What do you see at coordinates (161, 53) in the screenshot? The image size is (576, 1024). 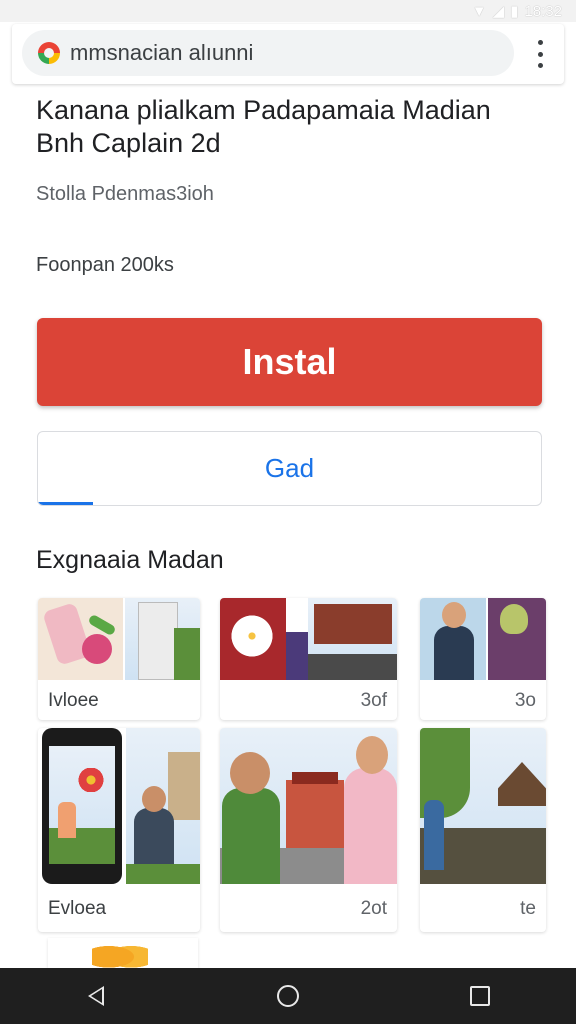 I see `url-text: mmsnacian alıunni` at bounding box center [161, 53].